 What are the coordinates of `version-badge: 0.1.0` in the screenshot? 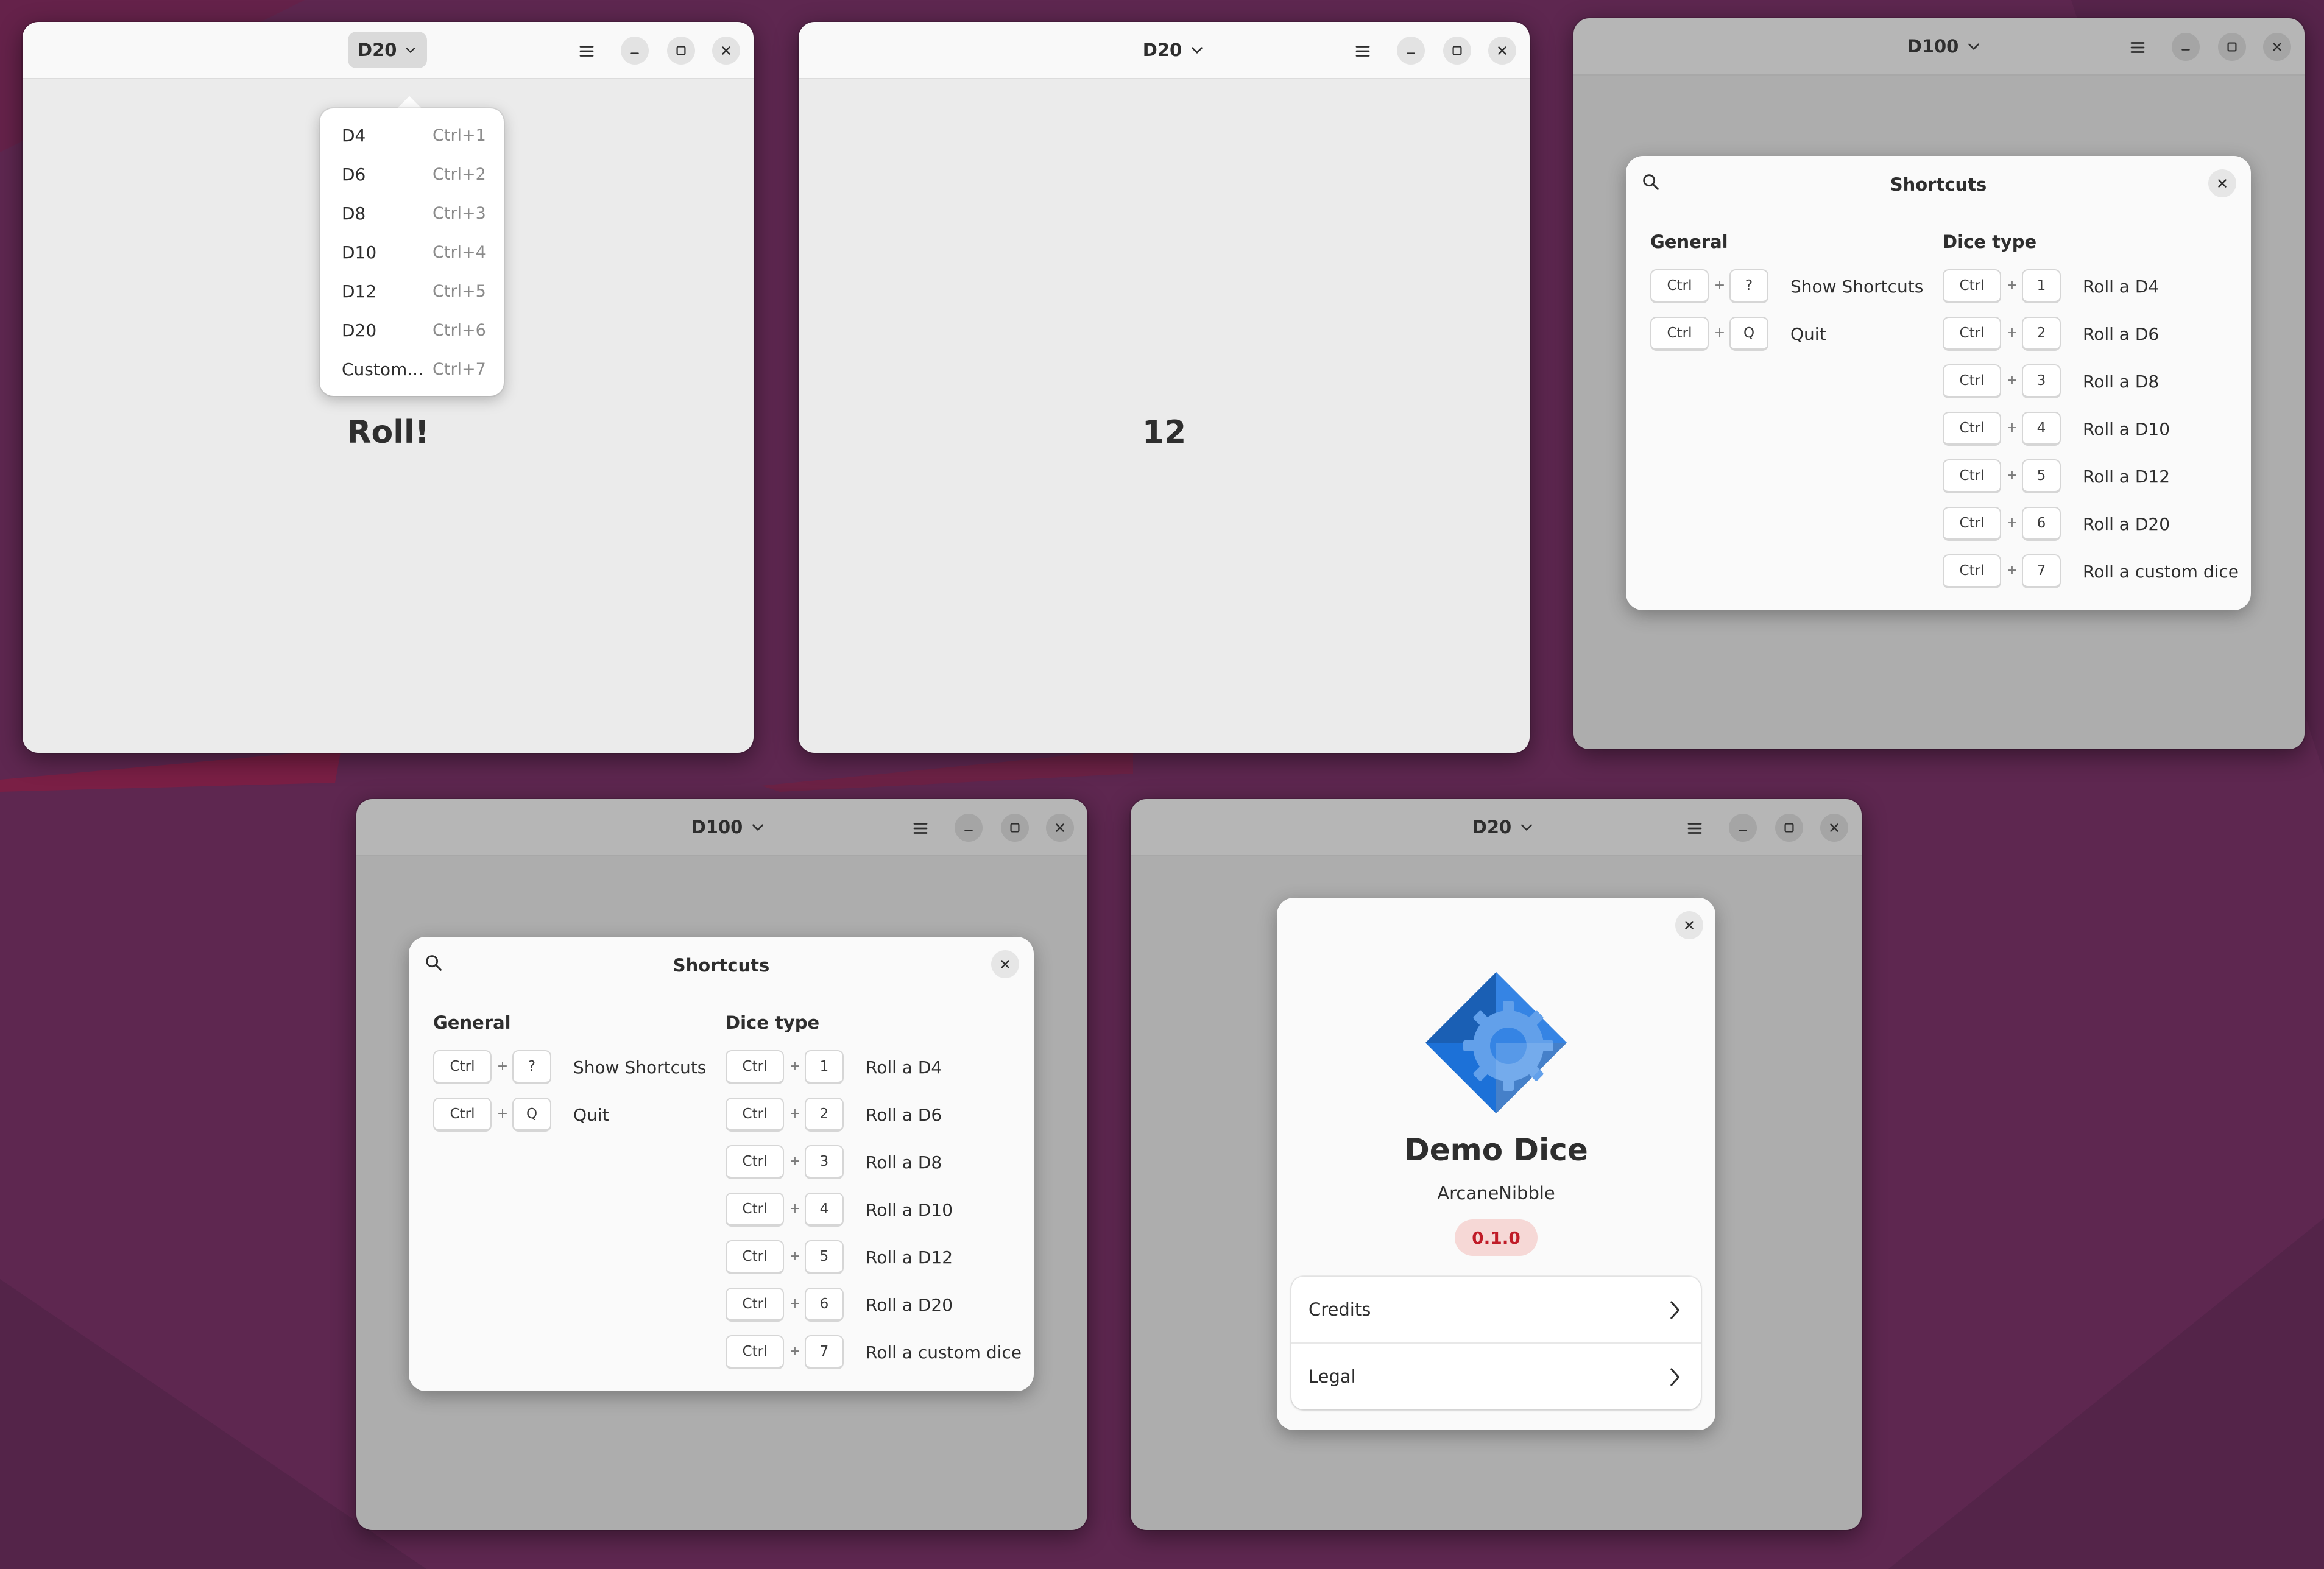 It's located at (1497, 1237).